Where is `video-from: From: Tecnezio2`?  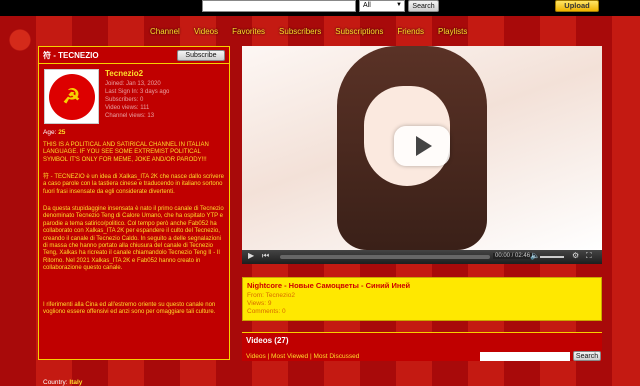 video-from: From: Tecnezio2 is located at coordinates (271, 295).